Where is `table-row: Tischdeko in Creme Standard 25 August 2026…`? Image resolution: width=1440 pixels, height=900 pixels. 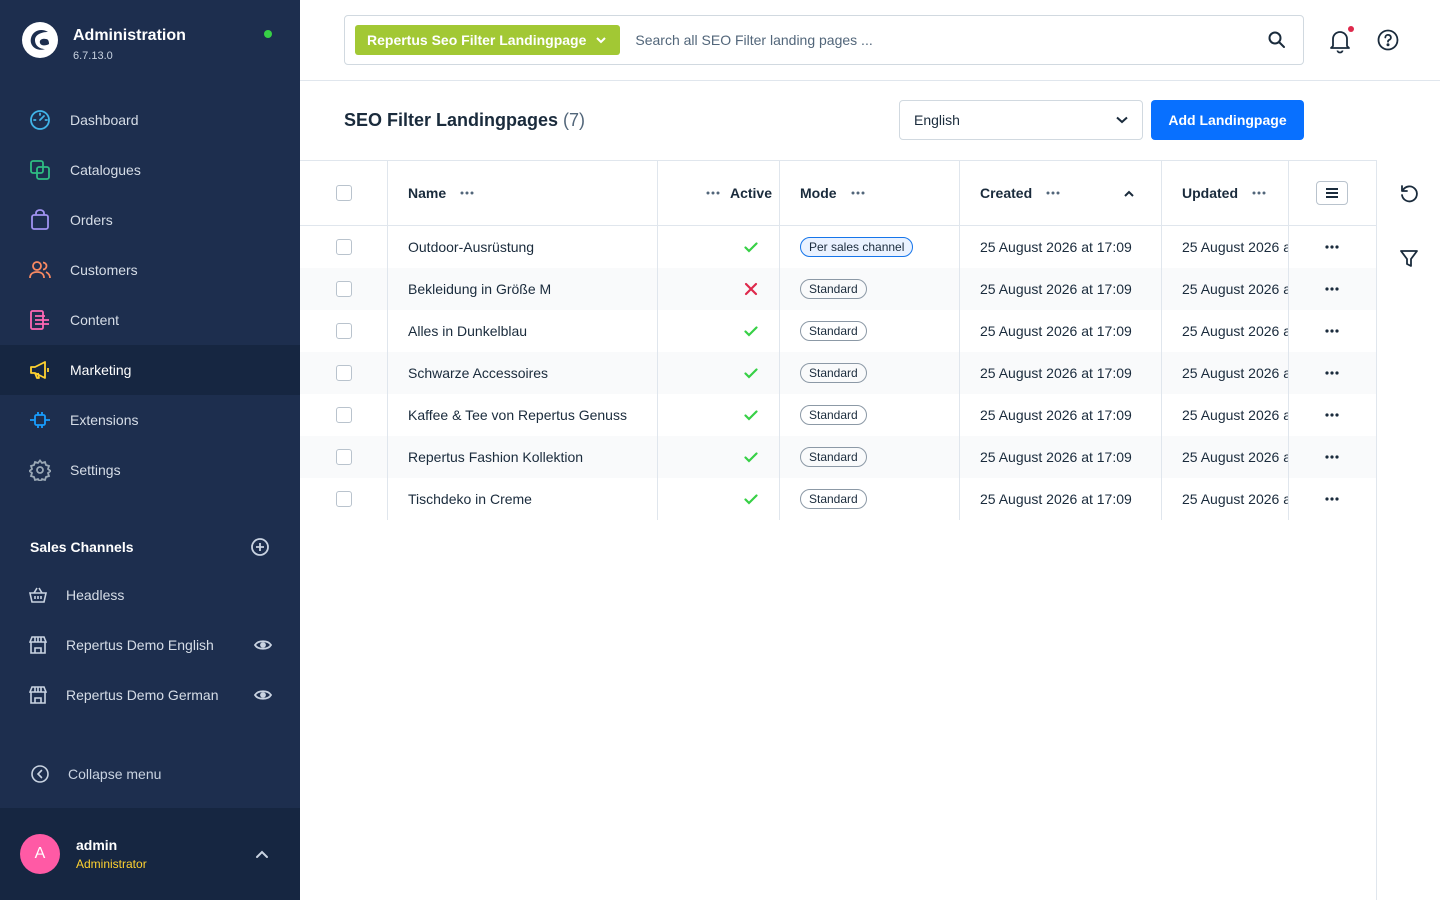 table-row: Tischdeko in Creme Standard 25 August 2026… is located at coordinates (838, 499).